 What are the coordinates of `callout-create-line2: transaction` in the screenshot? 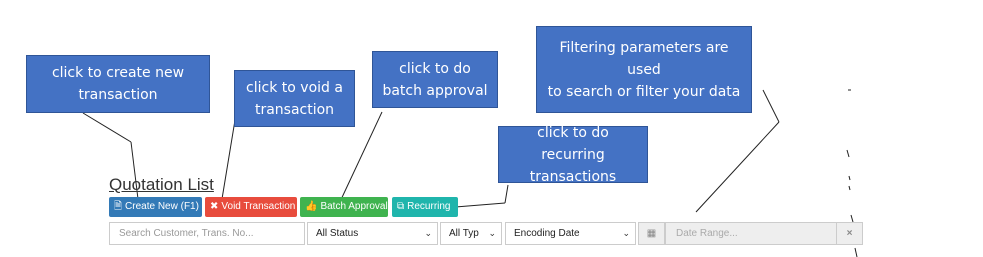 It's located at (118, 95).